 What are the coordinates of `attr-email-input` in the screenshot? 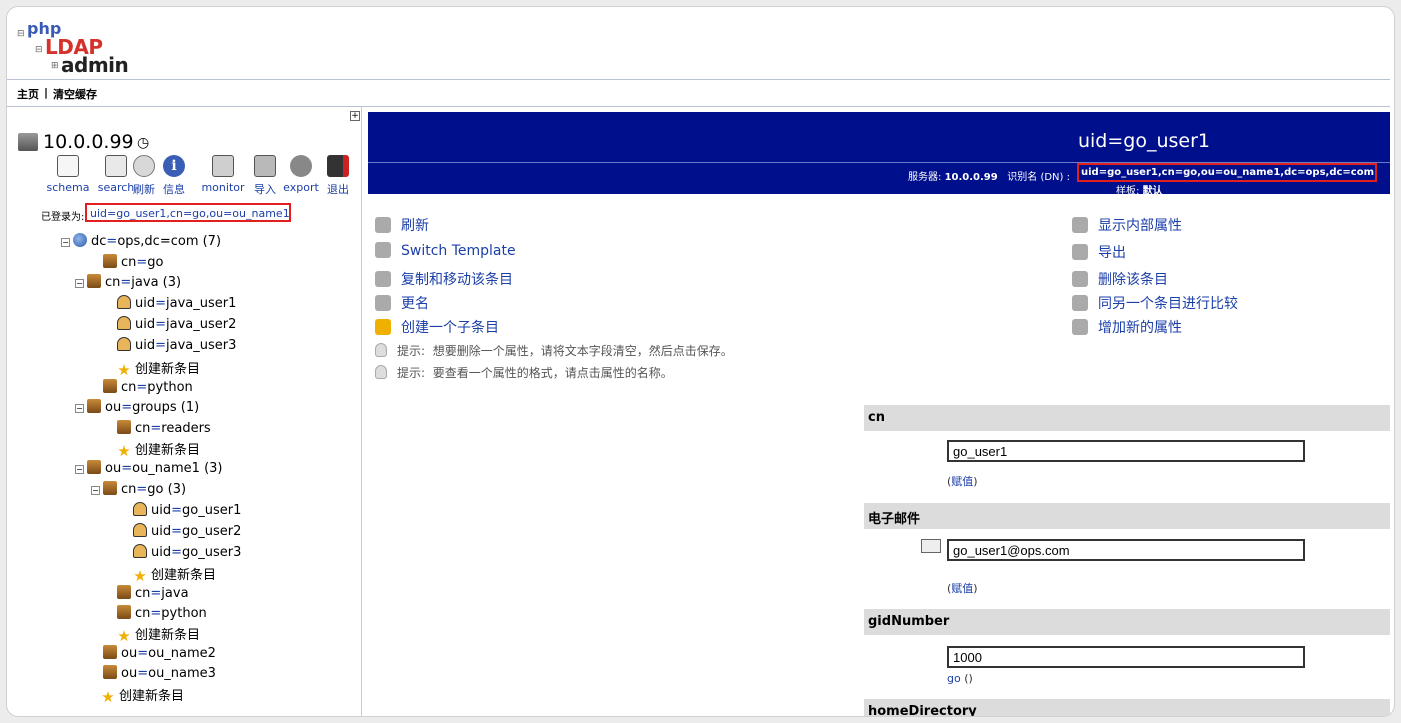 It's located at (1126, 550).